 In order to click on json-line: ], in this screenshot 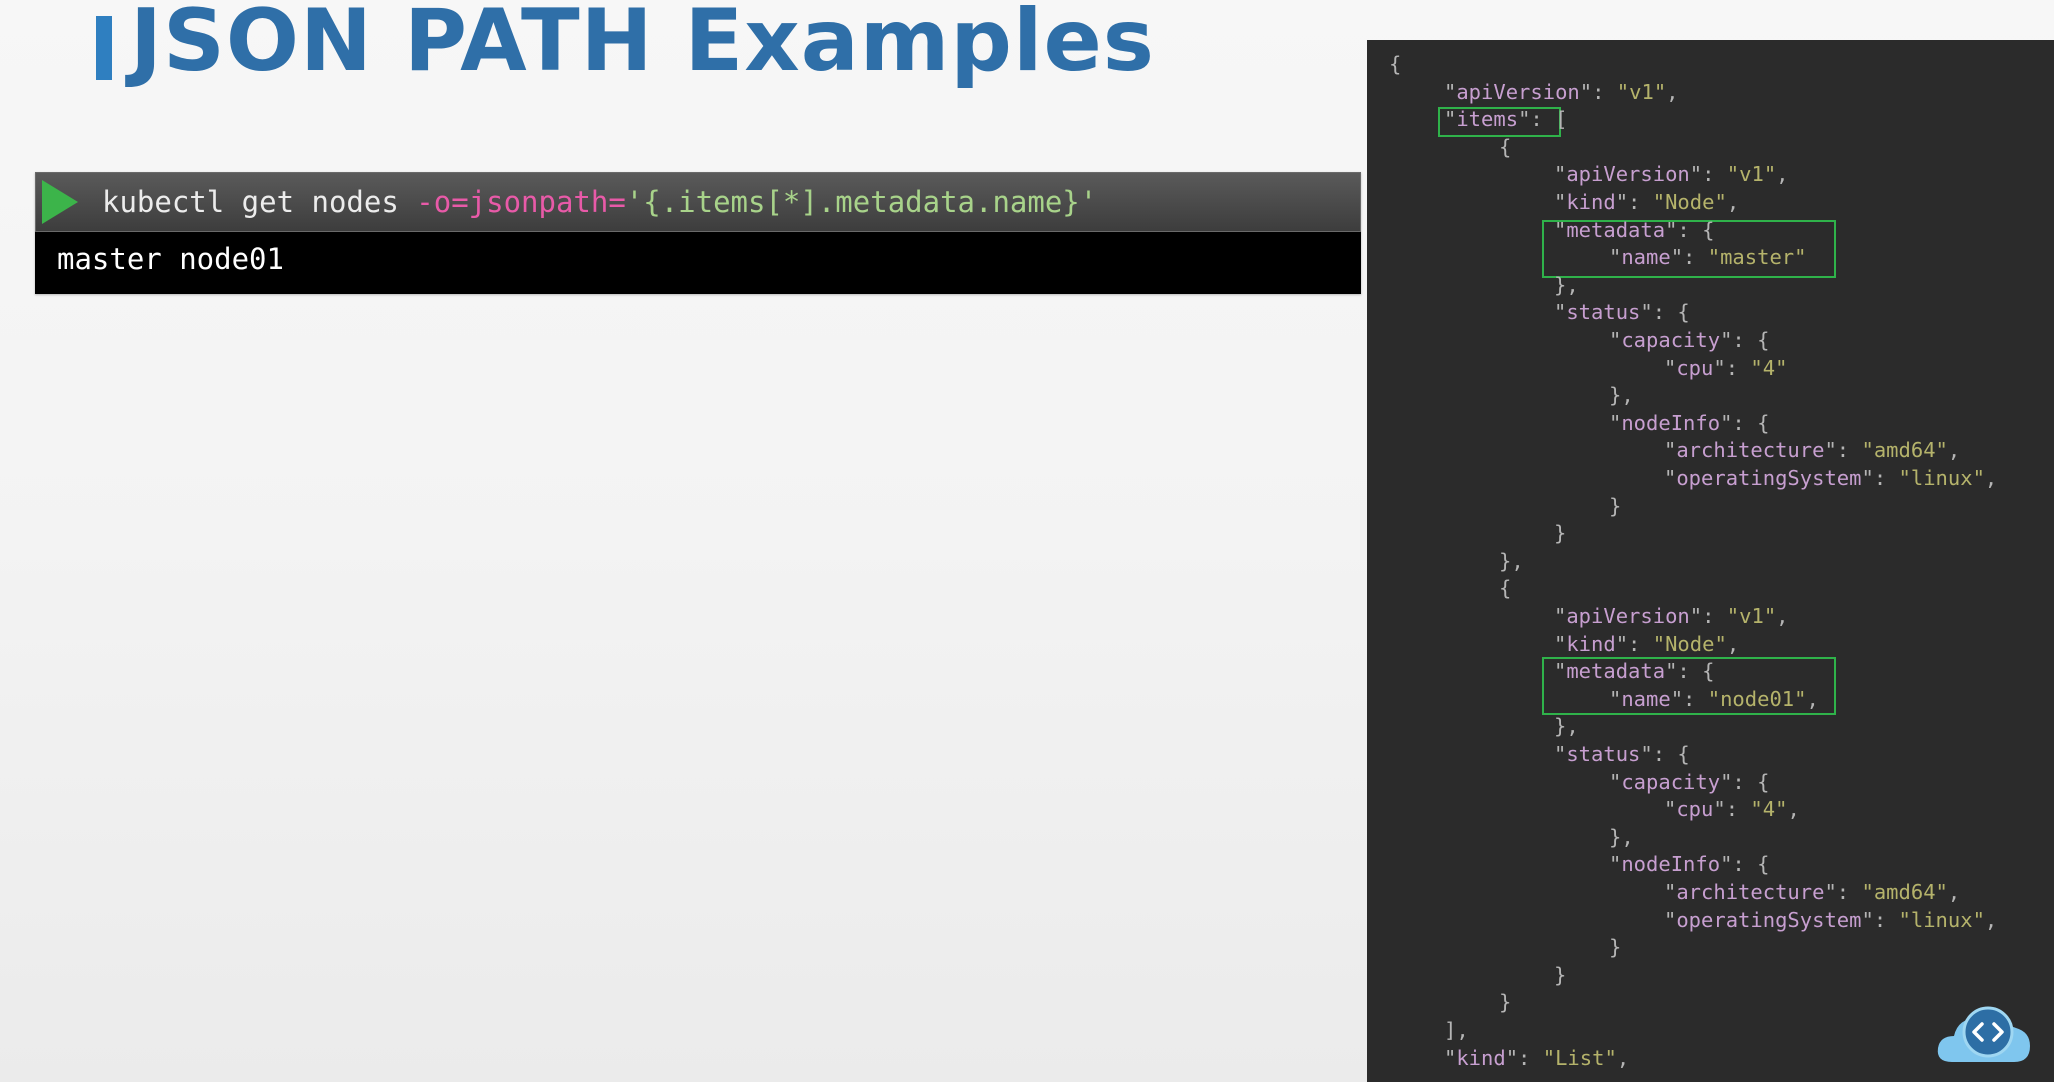, I will do `click(1456, 1030)`.